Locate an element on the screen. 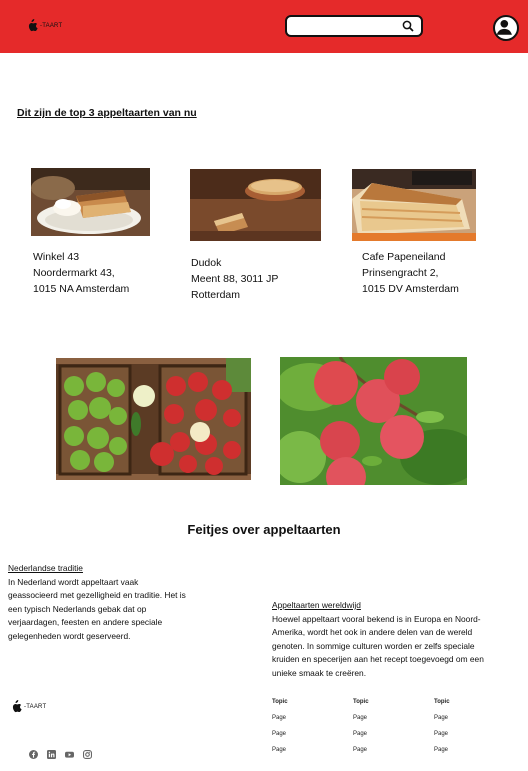 Image resolution: width=528 pixels, height=771 pixels. header-bar: -TAART is located at coordinates (264, 26).